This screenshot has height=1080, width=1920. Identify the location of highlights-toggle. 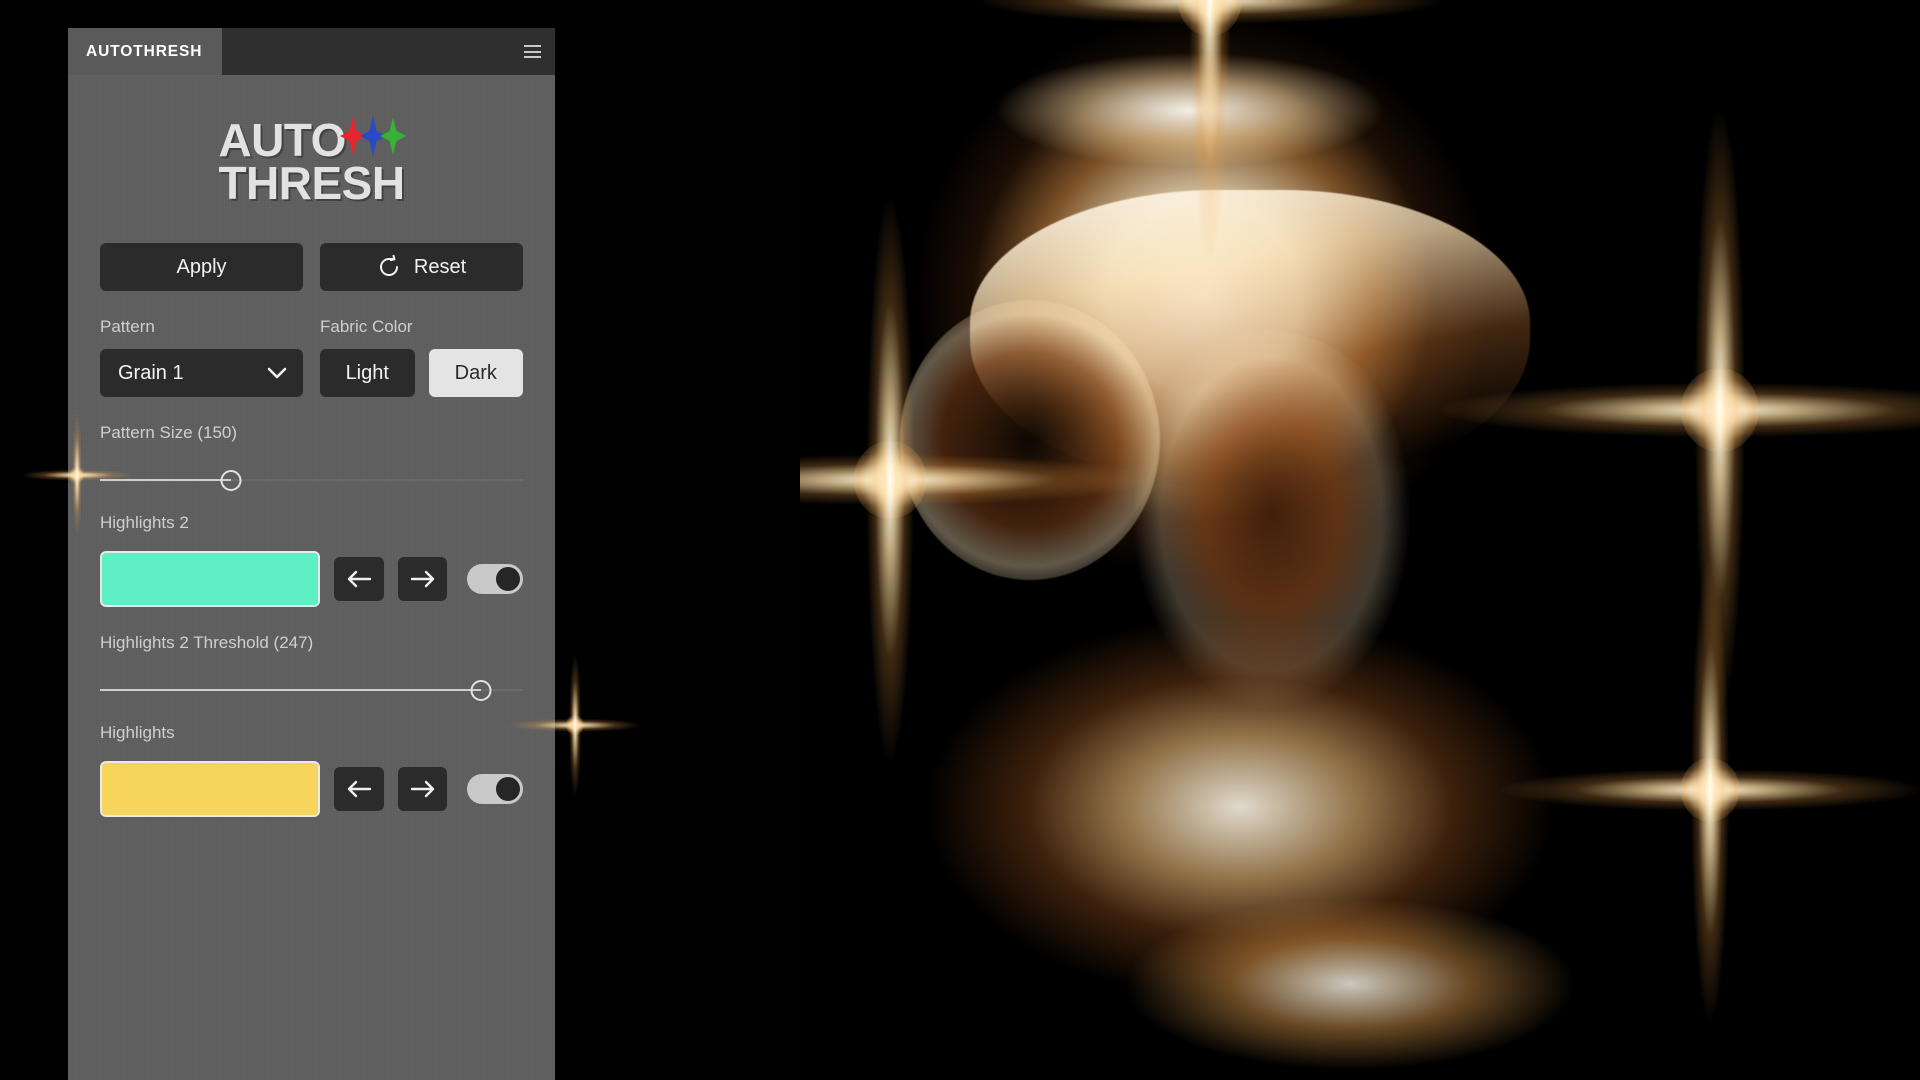
(495, 789).